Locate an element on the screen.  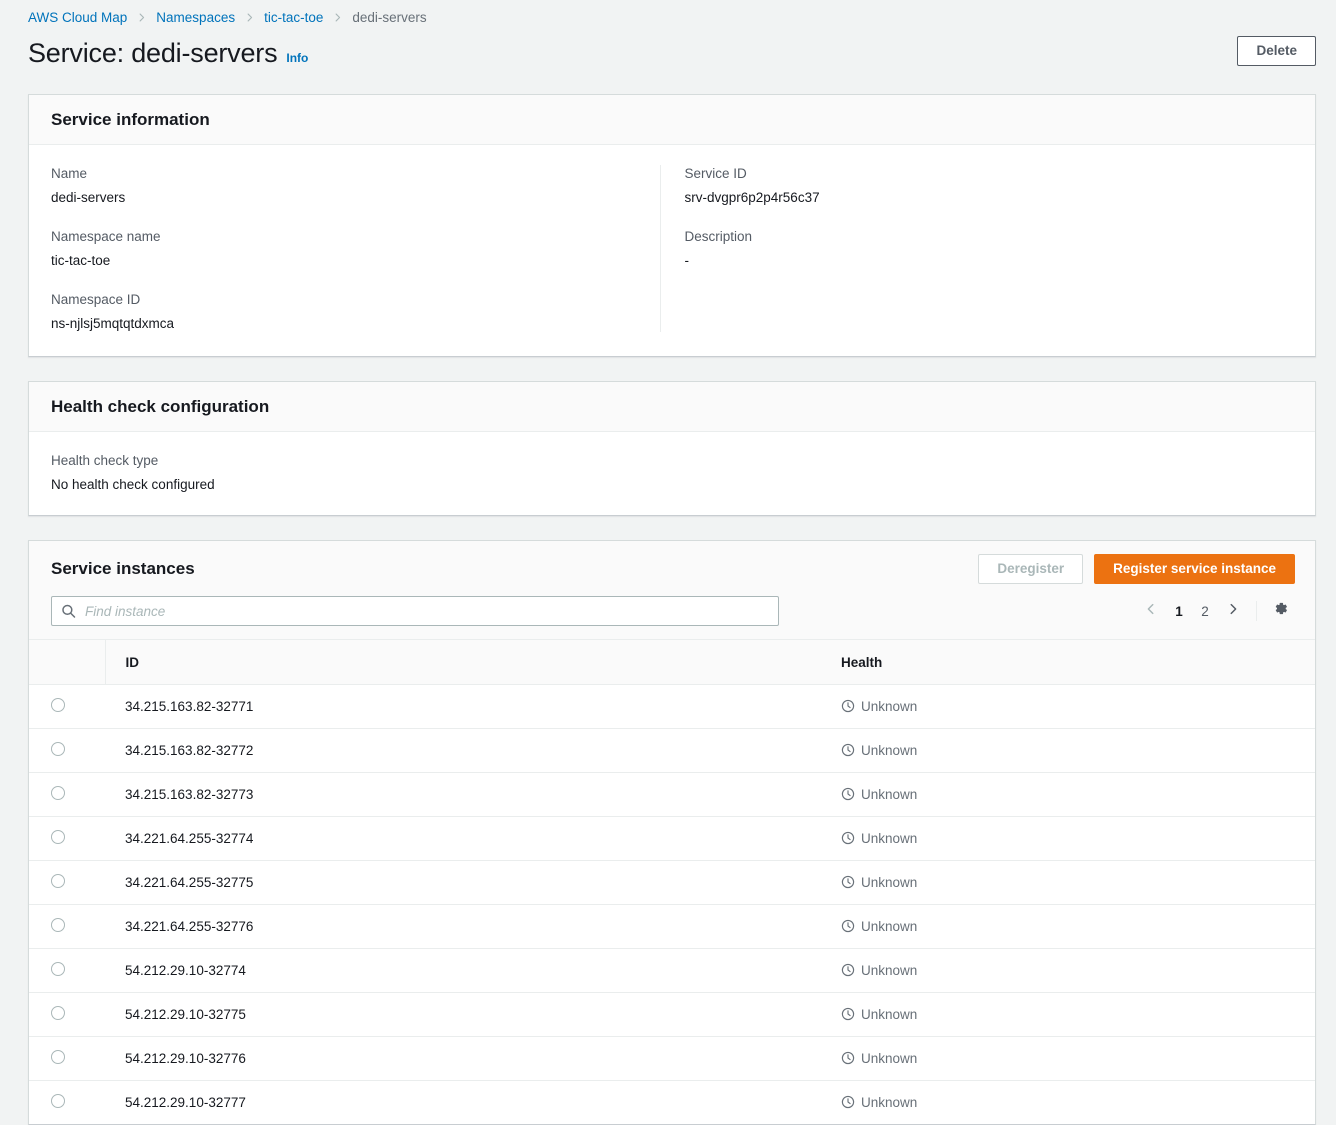
health-check-configuration-header: Health check configuration is located at coordinates (672, 407).